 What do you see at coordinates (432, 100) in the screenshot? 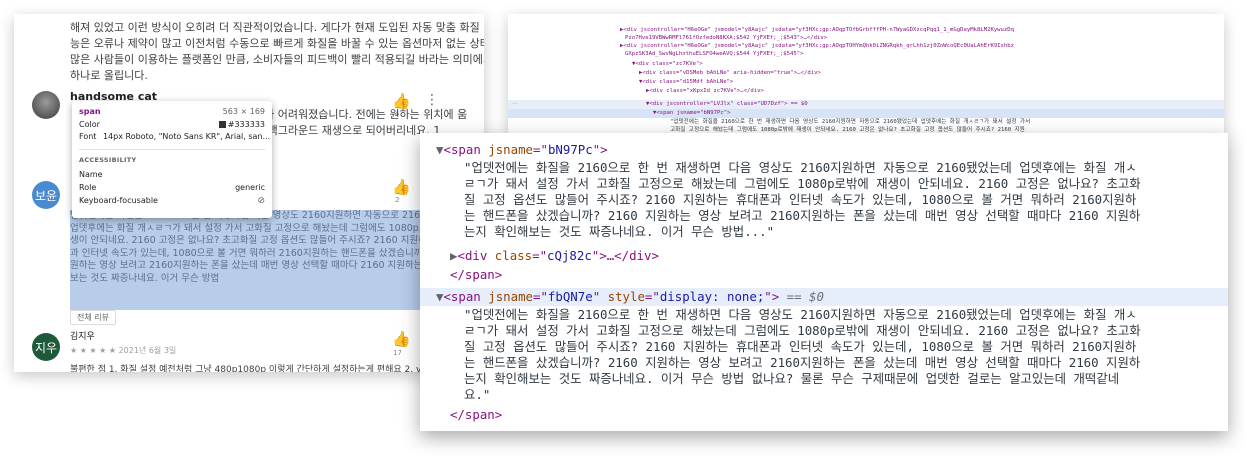
I see `more-options-icon: ⋮` at bounding box center [432, 100].